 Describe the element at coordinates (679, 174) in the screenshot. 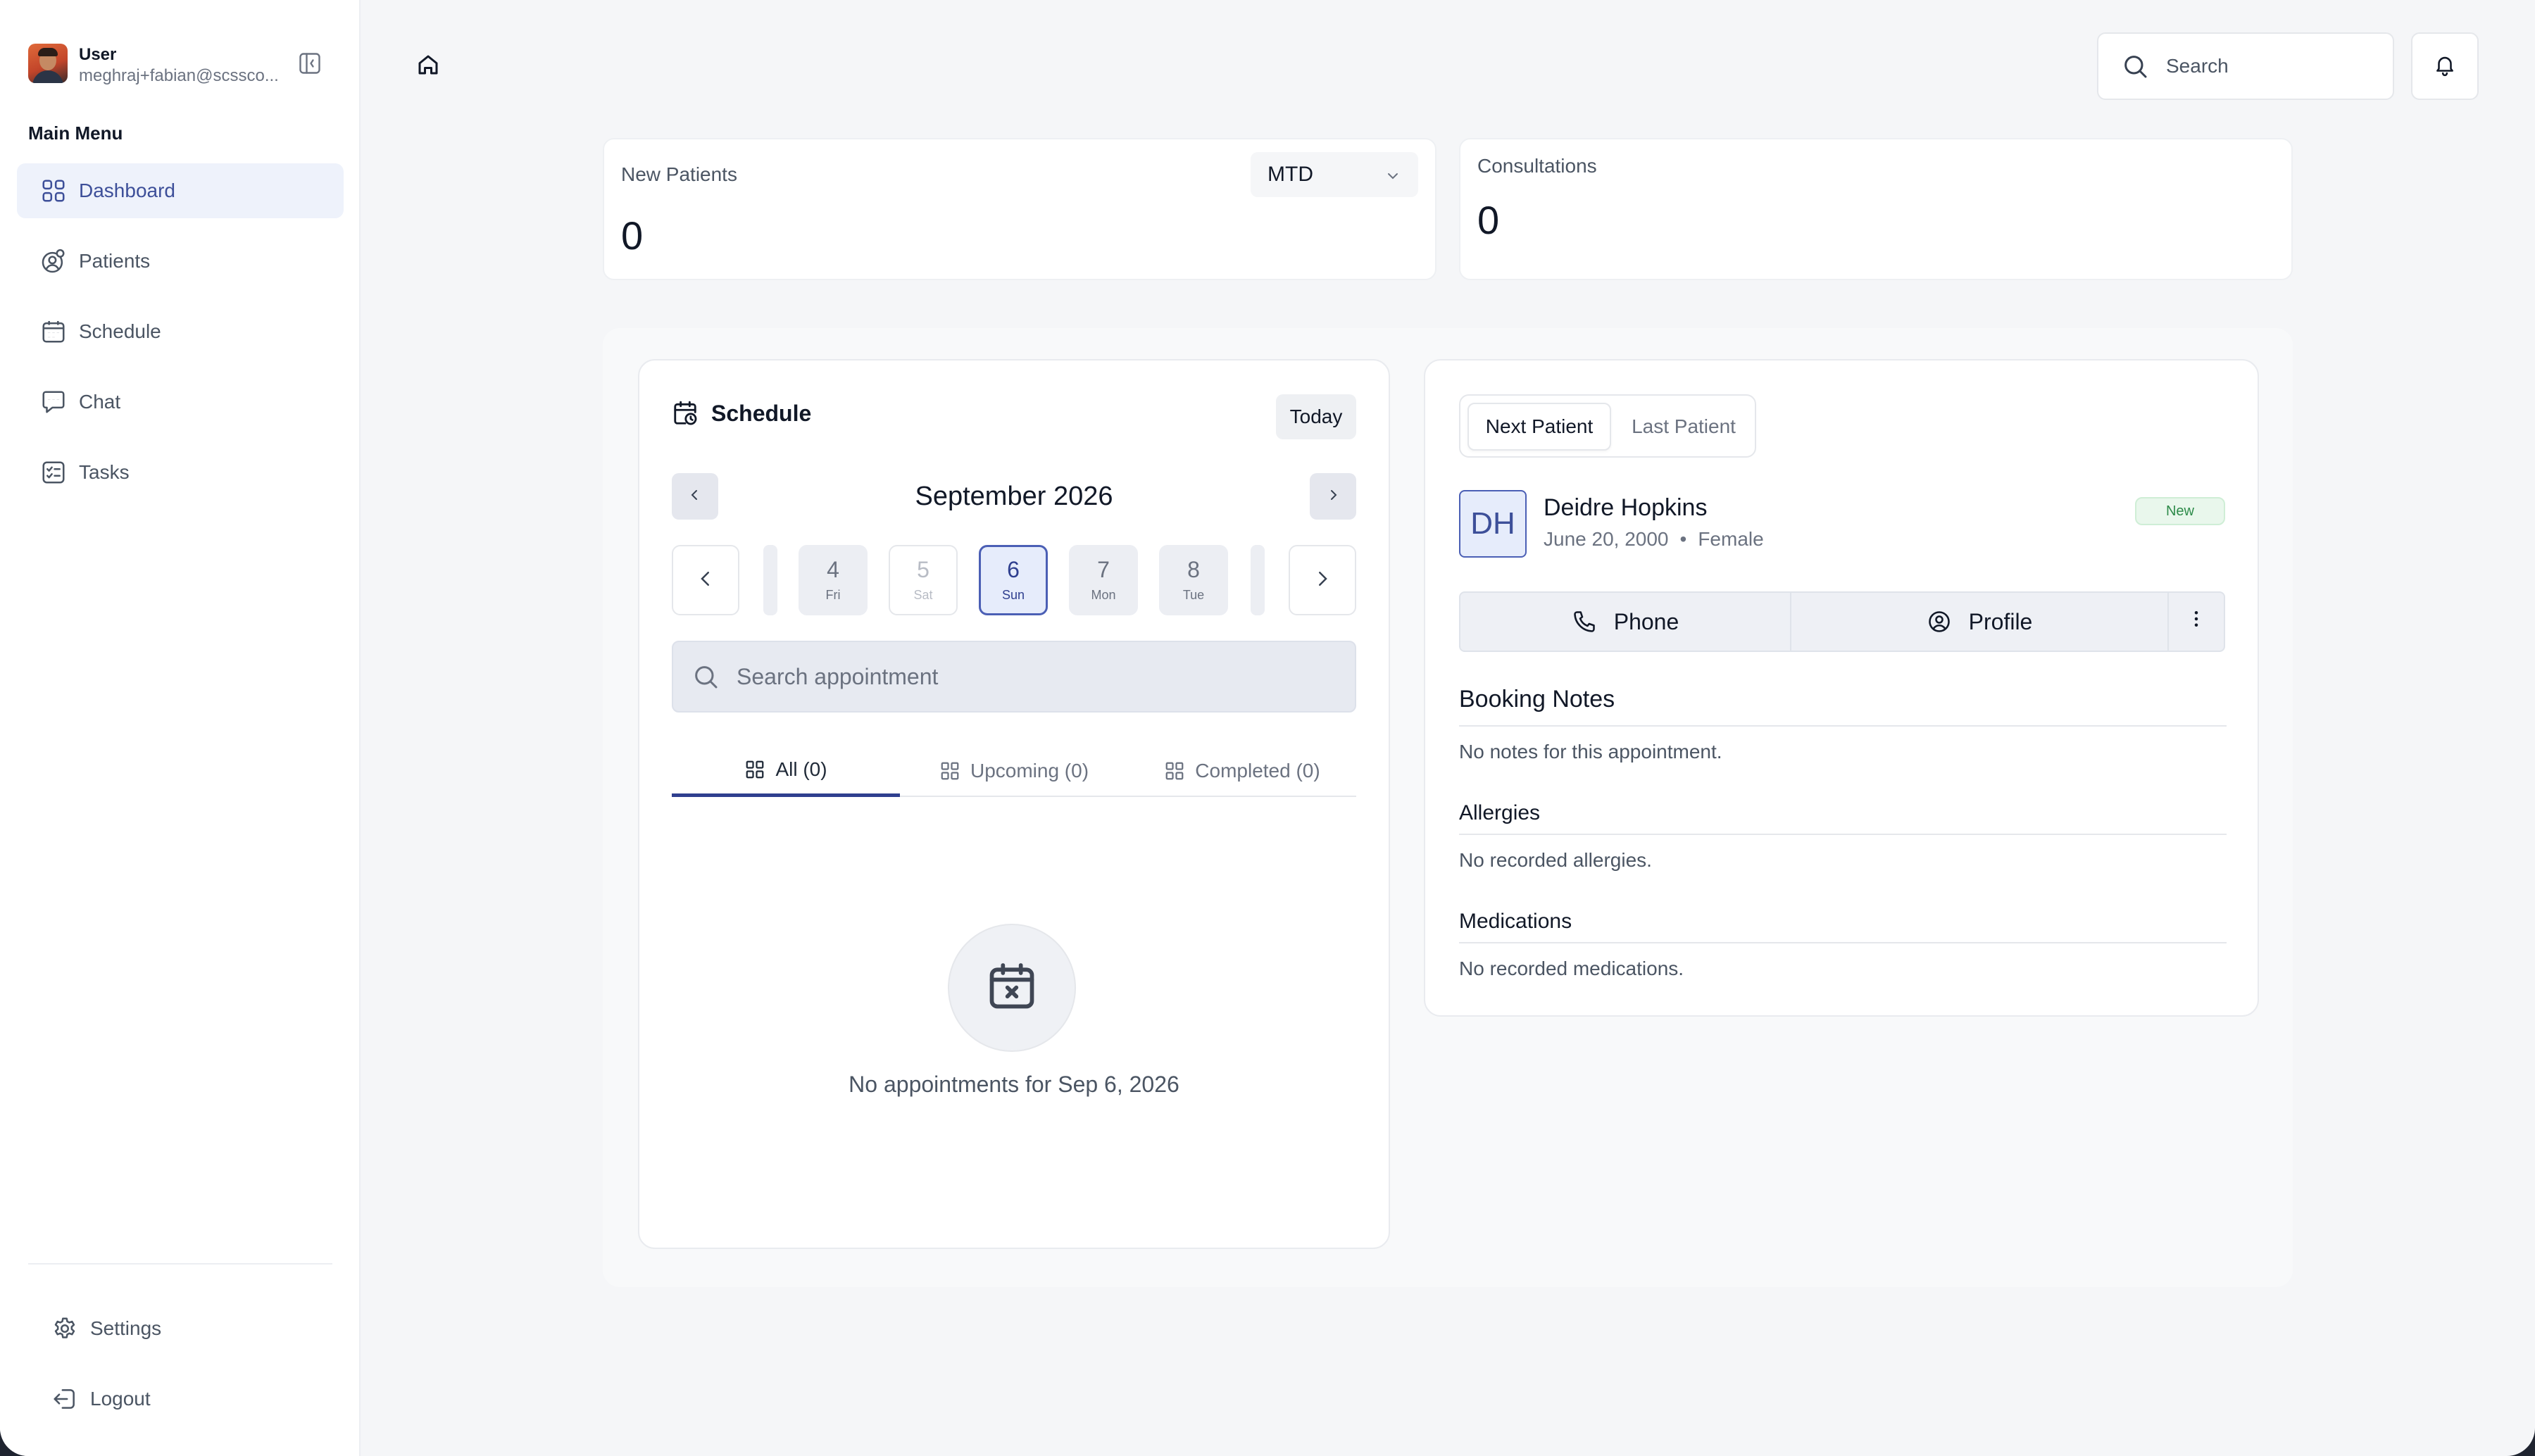

I see `new-patients-label: New Patients` at that location.